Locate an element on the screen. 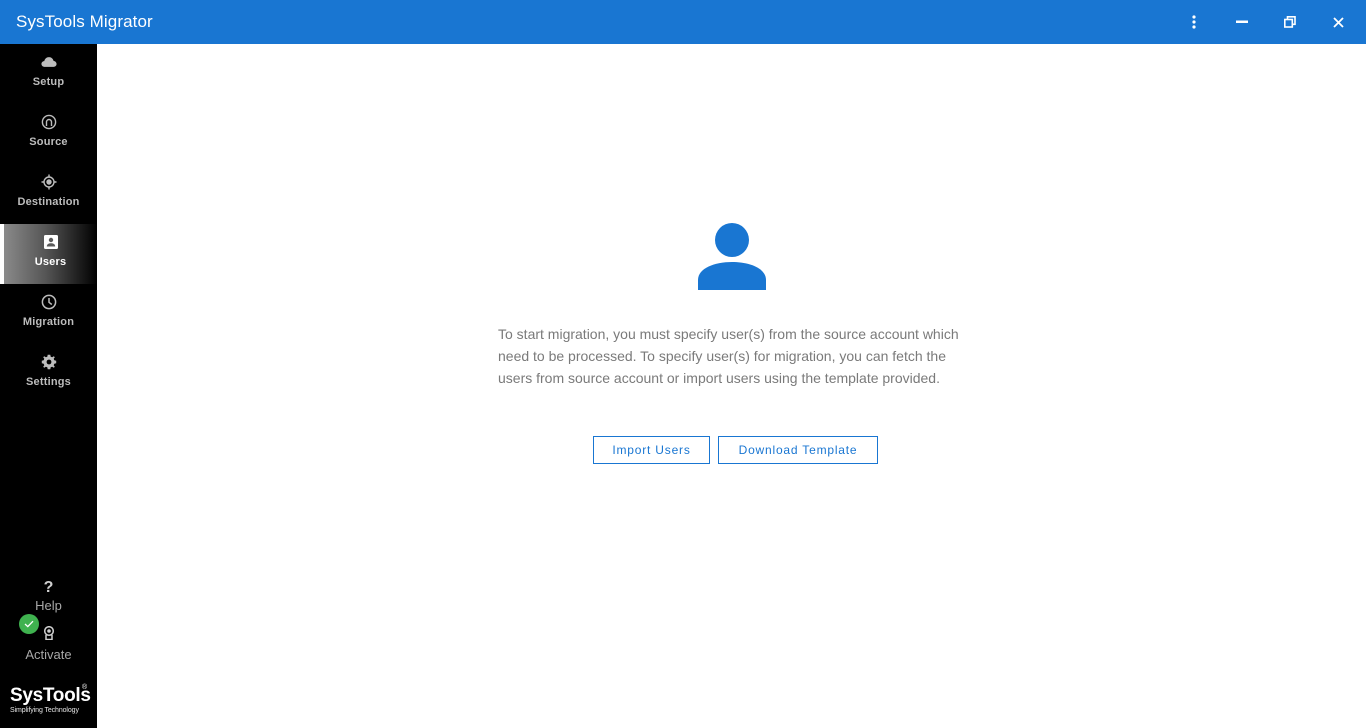 The width and height of the screenshot is (1366, 728). sidebar-item-destination: Destination is located at coordinates (48, 194).